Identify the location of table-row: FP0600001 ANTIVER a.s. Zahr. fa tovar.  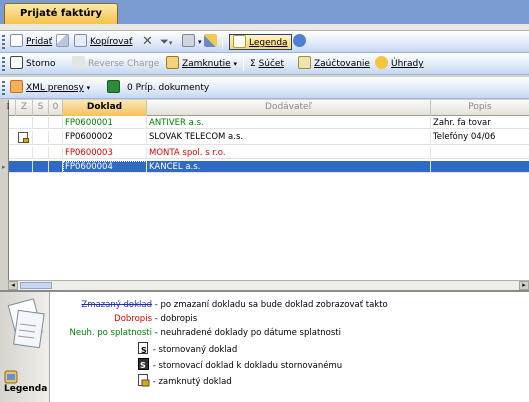
(269, 123).